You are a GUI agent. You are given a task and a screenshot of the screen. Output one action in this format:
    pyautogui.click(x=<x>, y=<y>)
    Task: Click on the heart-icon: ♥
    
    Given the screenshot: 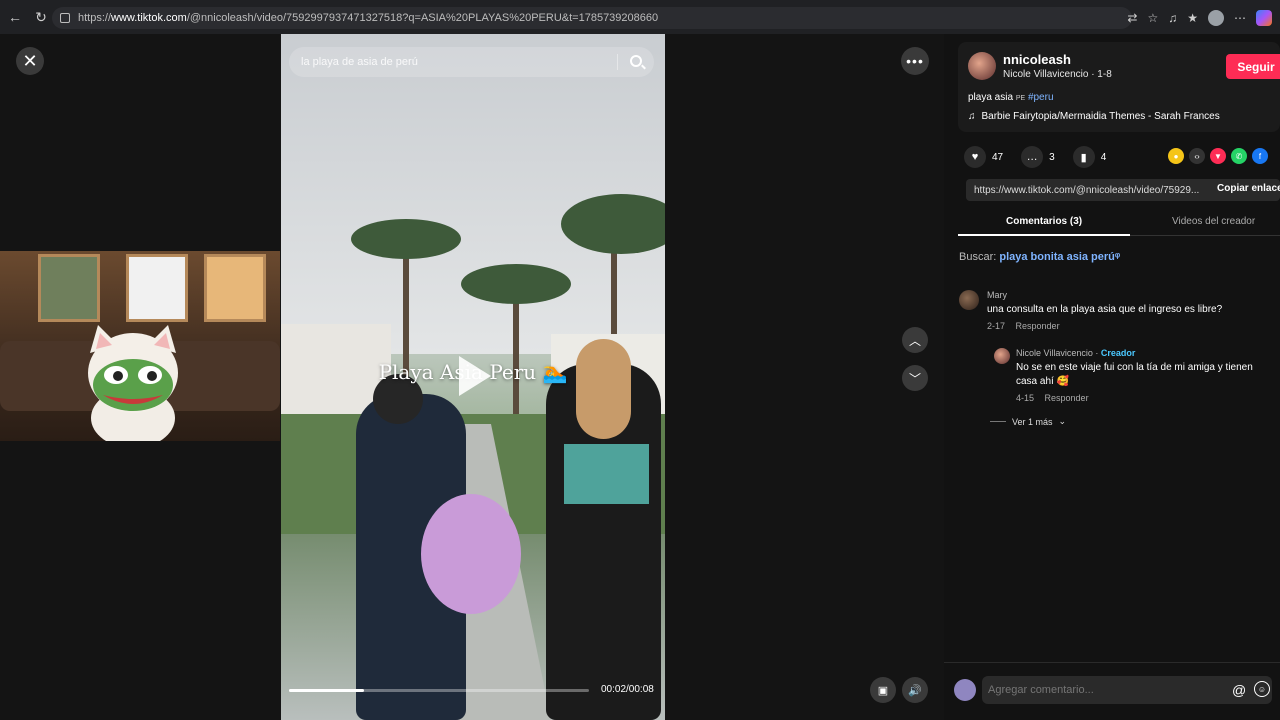 What is the action you would take?
    pyautogui.click(x=975, y=157)
    